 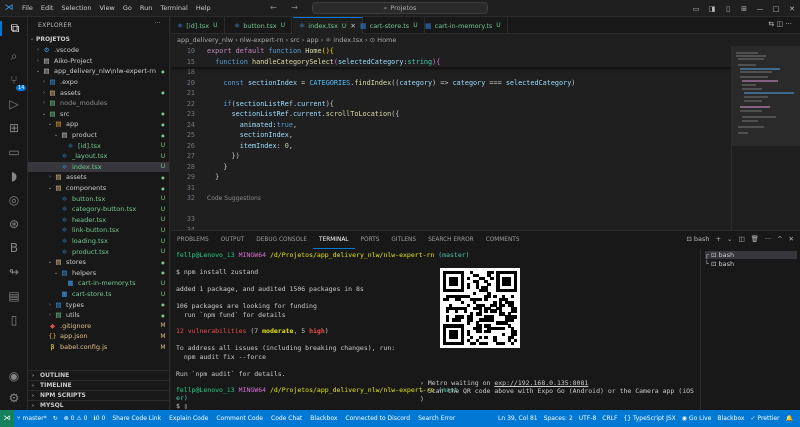 I want to click on customize-layout-icon: ⊞, so click(x=744, y=9).